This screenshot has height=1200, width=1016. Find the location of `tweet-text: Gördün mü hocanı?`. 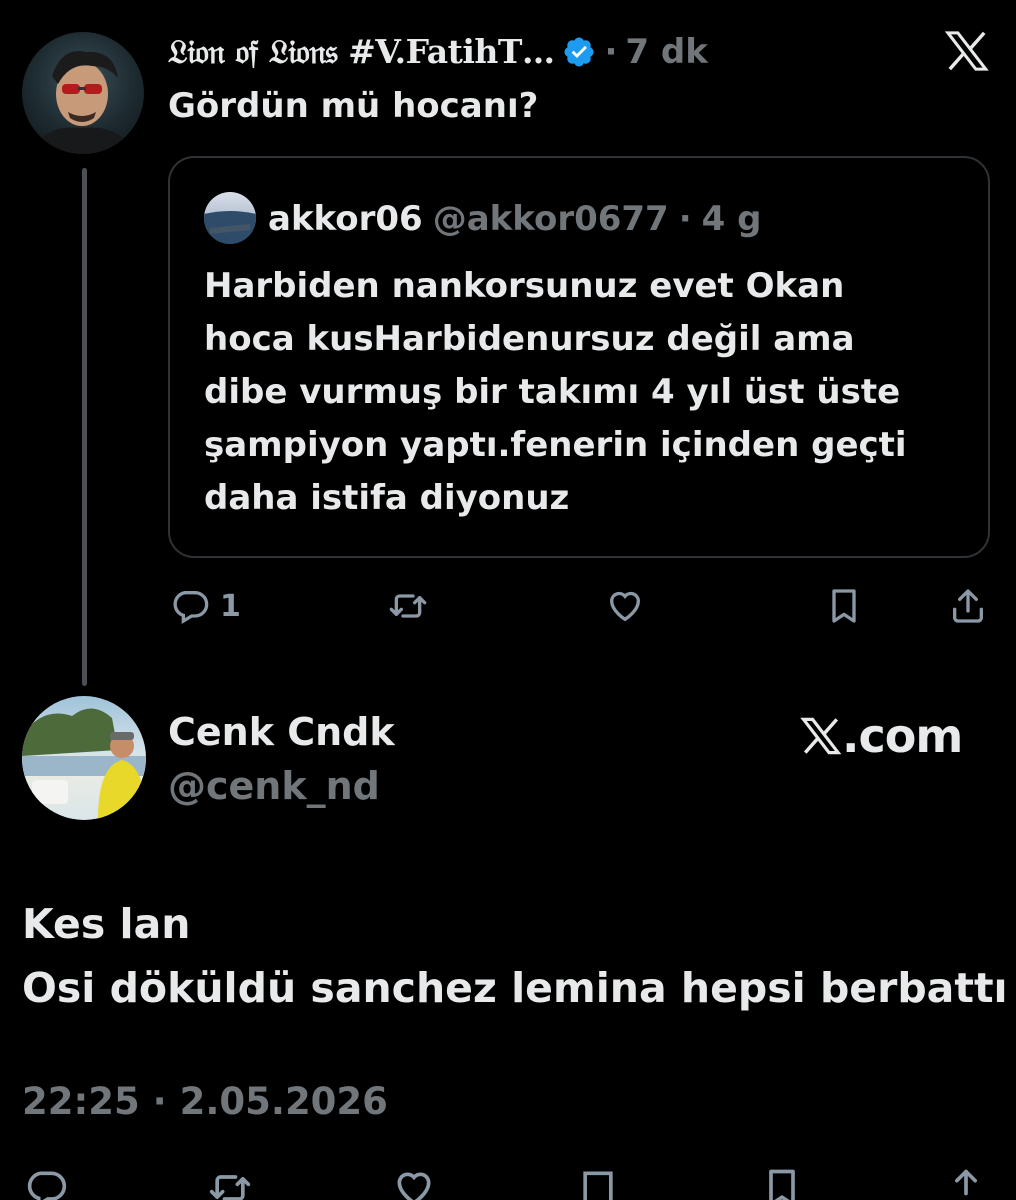

tweet-text: Gördün mü hocanı? is located at coordinates (353, 106).